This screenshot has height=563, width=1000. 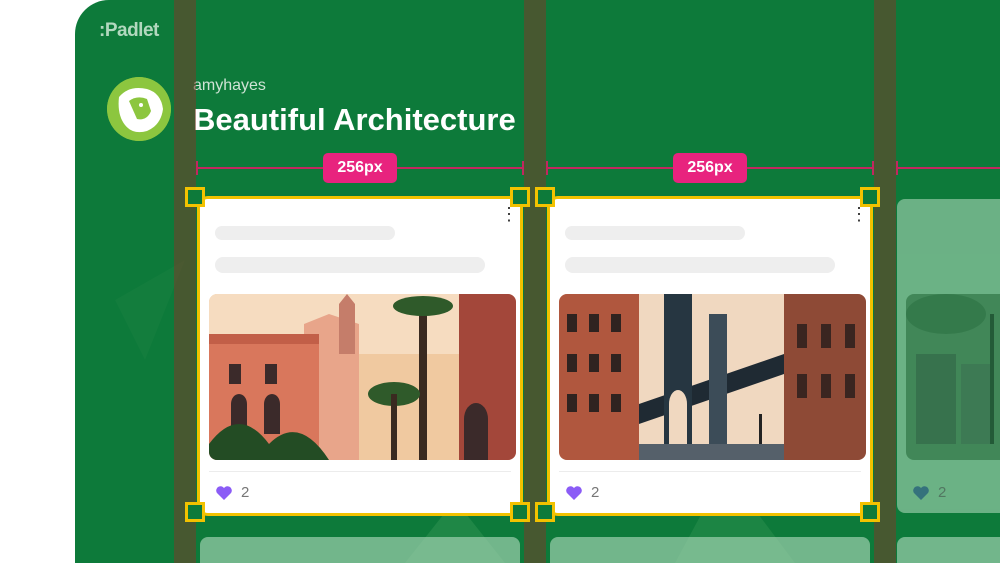 I want to click on padlet-logo: :Padlet, so click(x=129, y=31).